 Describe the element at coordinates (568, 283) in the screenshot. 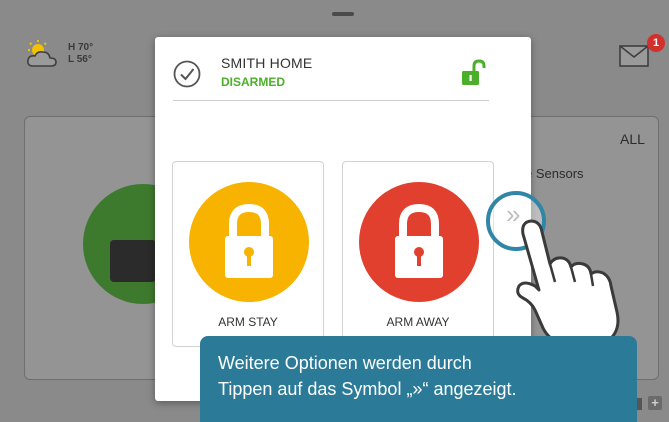

I see `pointing-hand-icon` at that location.